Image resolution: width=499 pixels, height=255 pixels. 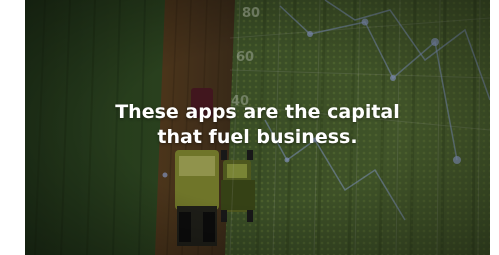 I want to click on overlay-tick-label: 80, so click(x=251, y=13).